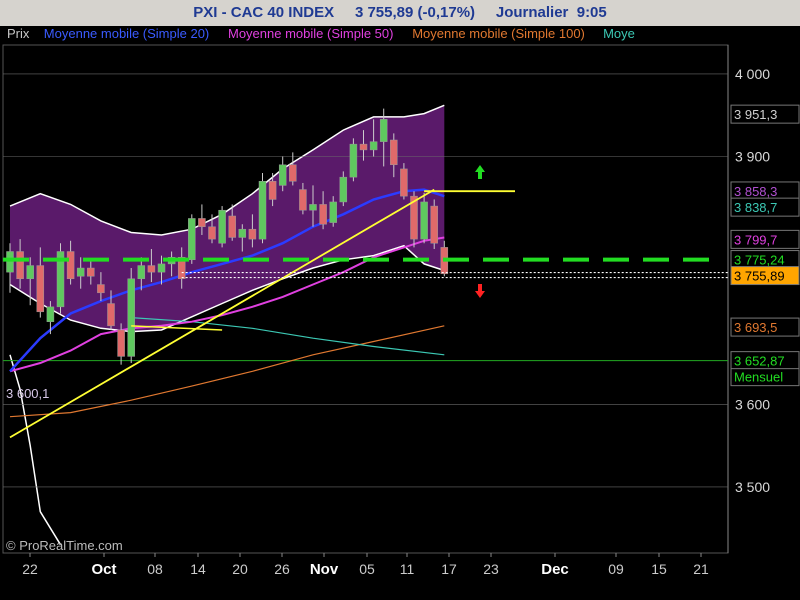 The height and width of the screenshot is (600, 800). Describe the element at coordinates (367, 569) in the screenshot. I see `x-tick-label-7: 05` at that location.